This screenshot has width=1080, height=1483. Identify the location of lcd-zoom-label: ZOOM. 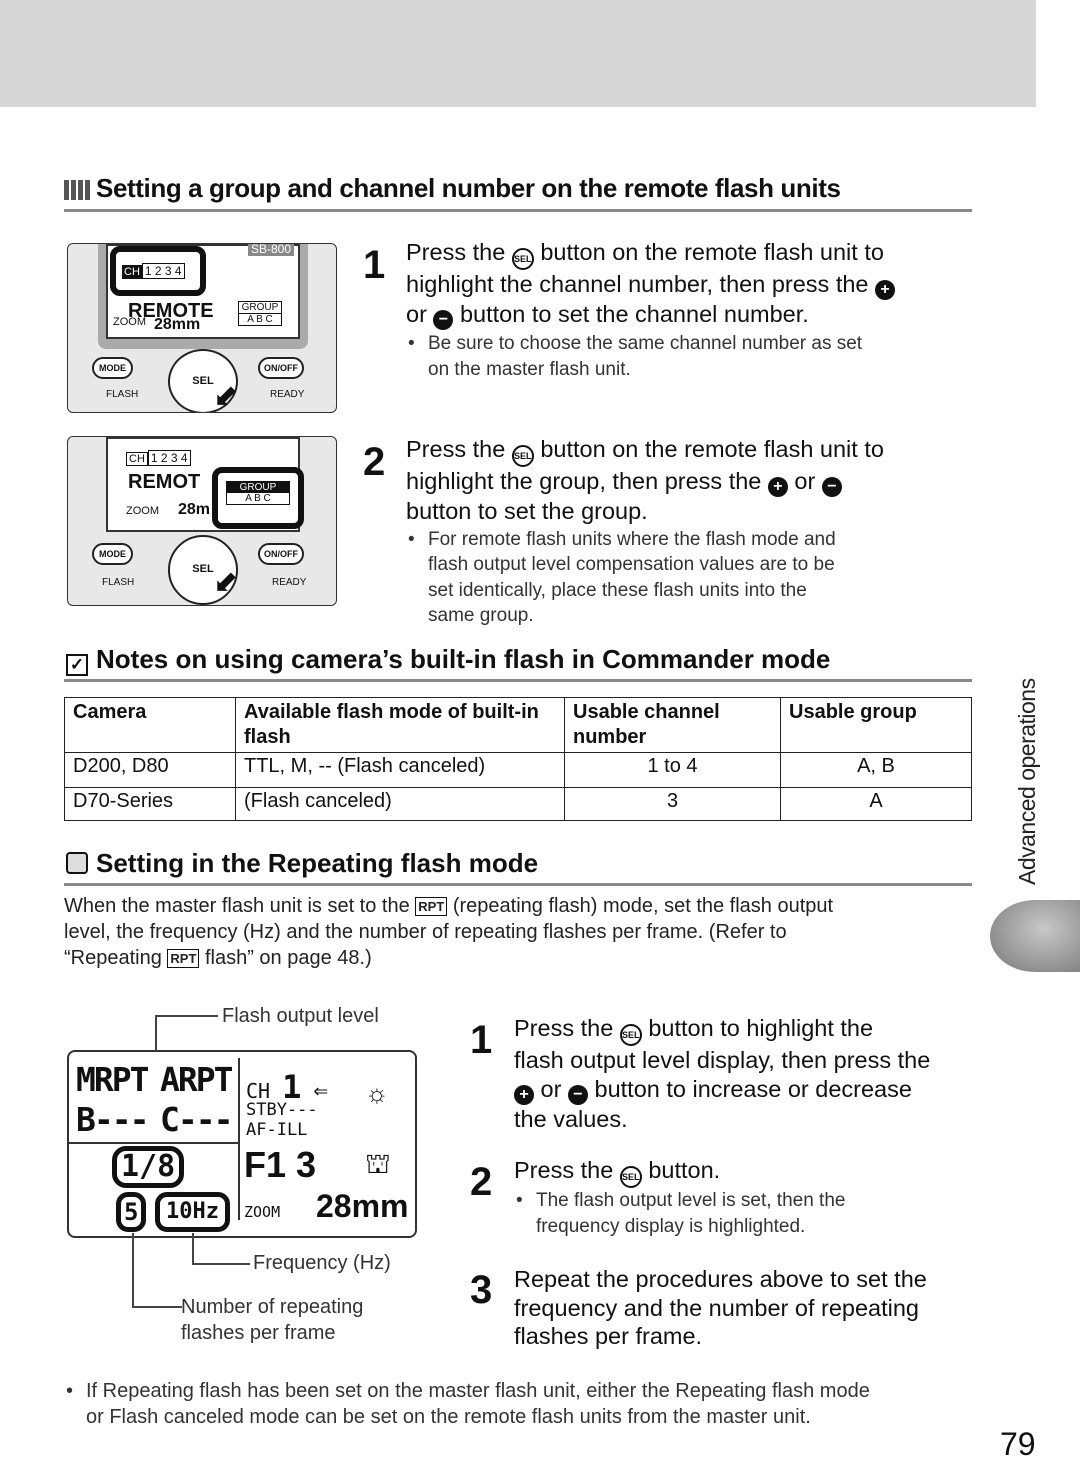
(262, 1212).